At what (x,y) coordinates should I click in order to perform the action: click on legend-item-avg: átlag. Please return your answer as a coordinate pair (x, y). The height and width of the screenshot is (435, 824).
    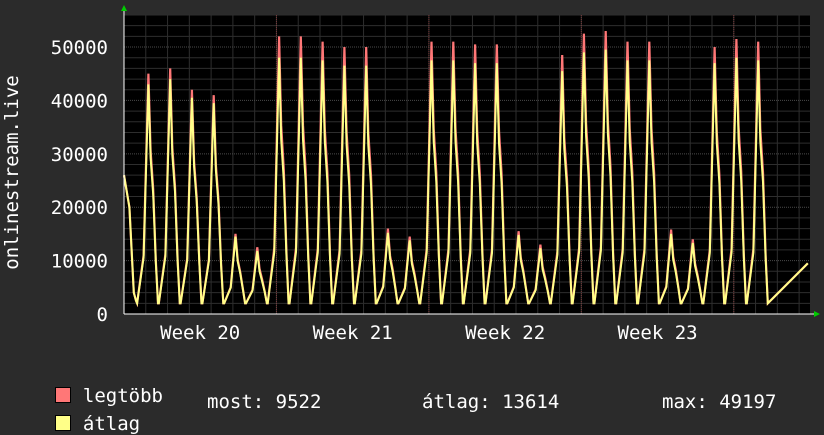
    Looking at the image, I should click on (86, 413).